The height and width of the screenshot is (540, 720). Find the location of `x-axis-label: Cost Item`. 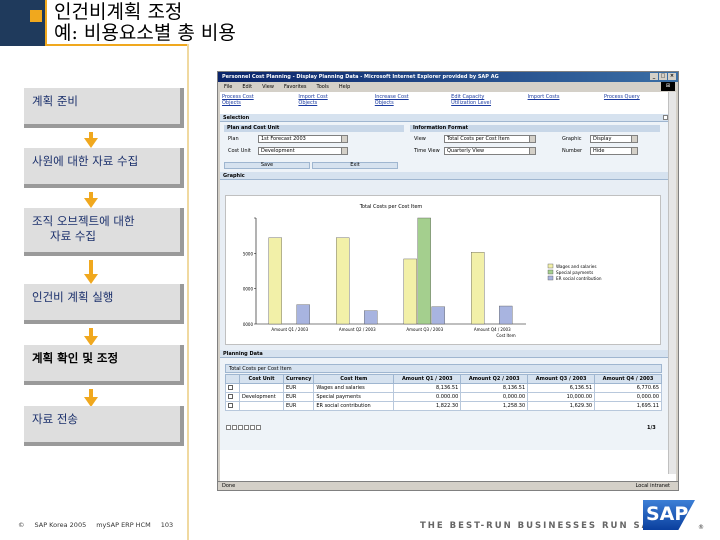

x-axis-label: Cost Item is located at coordinates (505, 335).